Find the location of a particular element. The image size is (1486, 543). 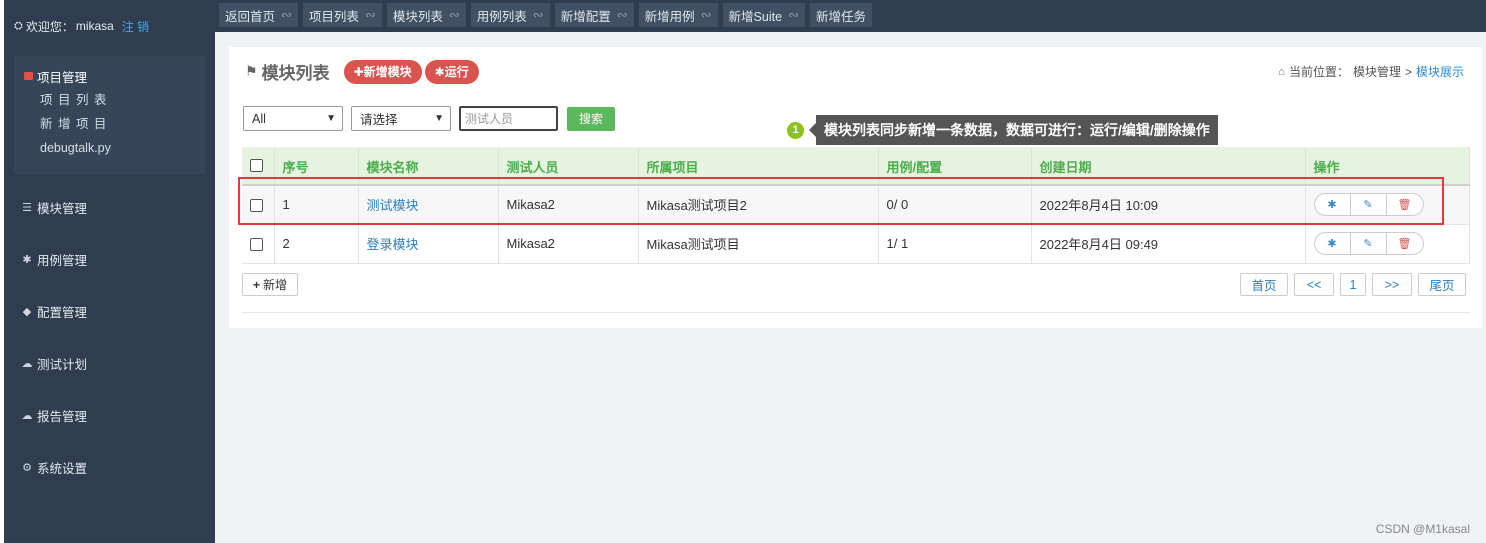

user-select: 请选择 ▼ is located at coordinates (401, 118).